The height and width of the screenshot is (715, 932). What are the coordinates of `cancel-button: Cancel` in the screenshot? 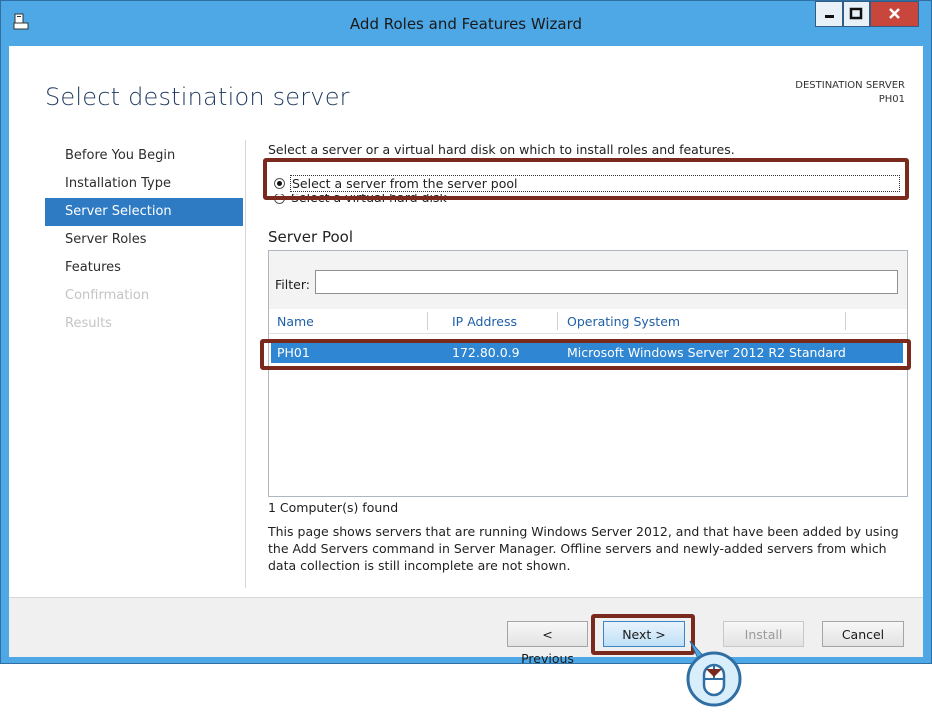 It's located at (863, 634).